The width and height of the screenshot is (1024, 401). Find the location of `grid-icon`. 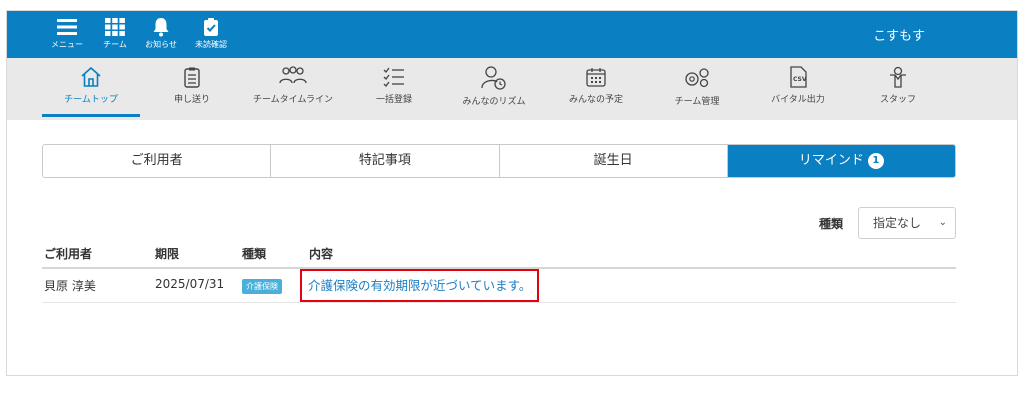

grid-icon is located at coordinates (115, 27).